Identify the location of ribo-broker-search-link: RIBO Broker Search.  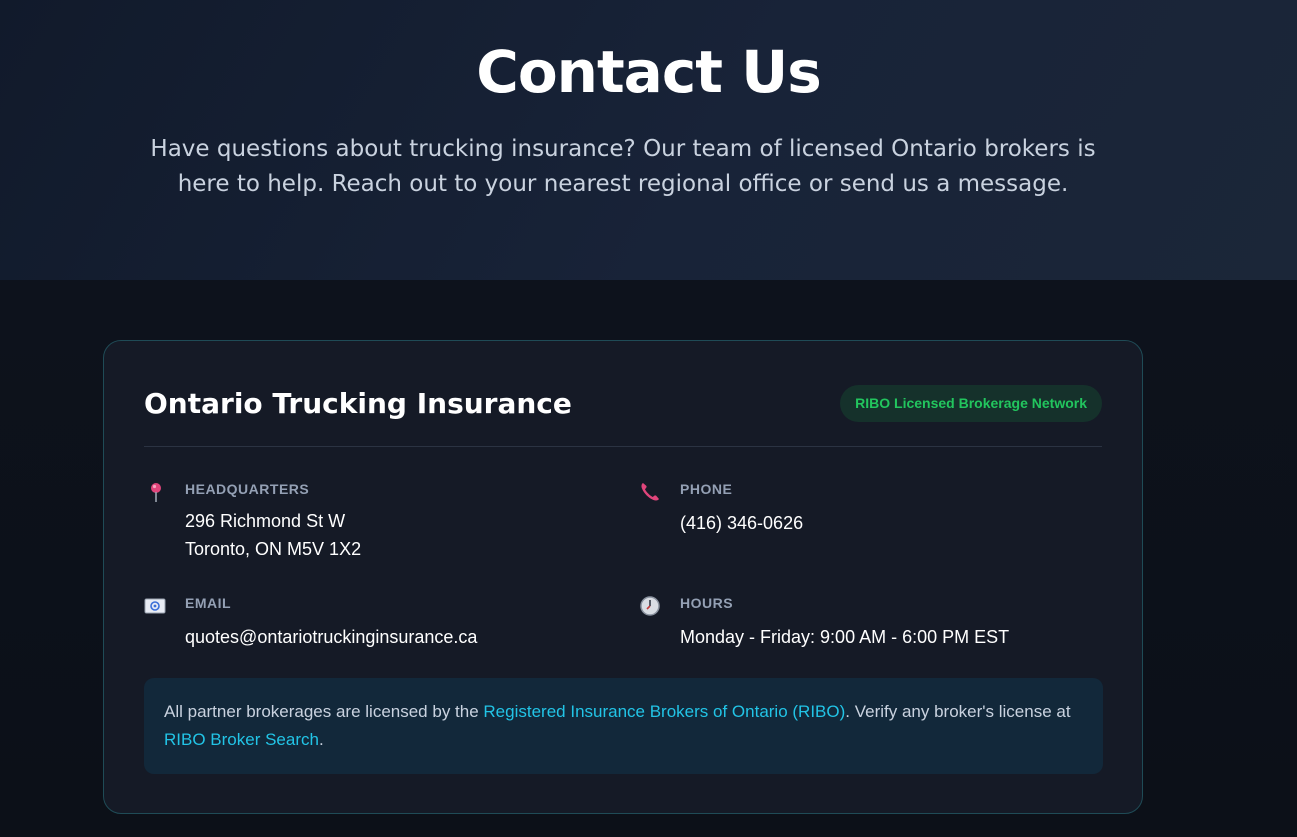
(241, 739).